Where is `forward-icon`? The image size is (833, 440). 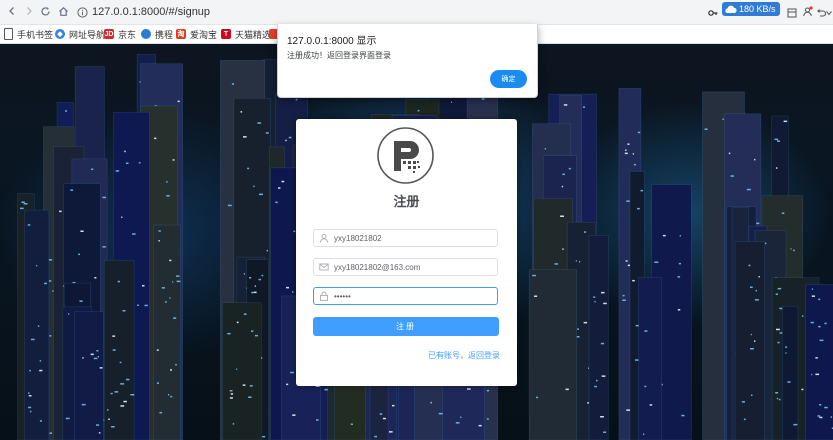
forward-icon is located at coordinates (29, 11).